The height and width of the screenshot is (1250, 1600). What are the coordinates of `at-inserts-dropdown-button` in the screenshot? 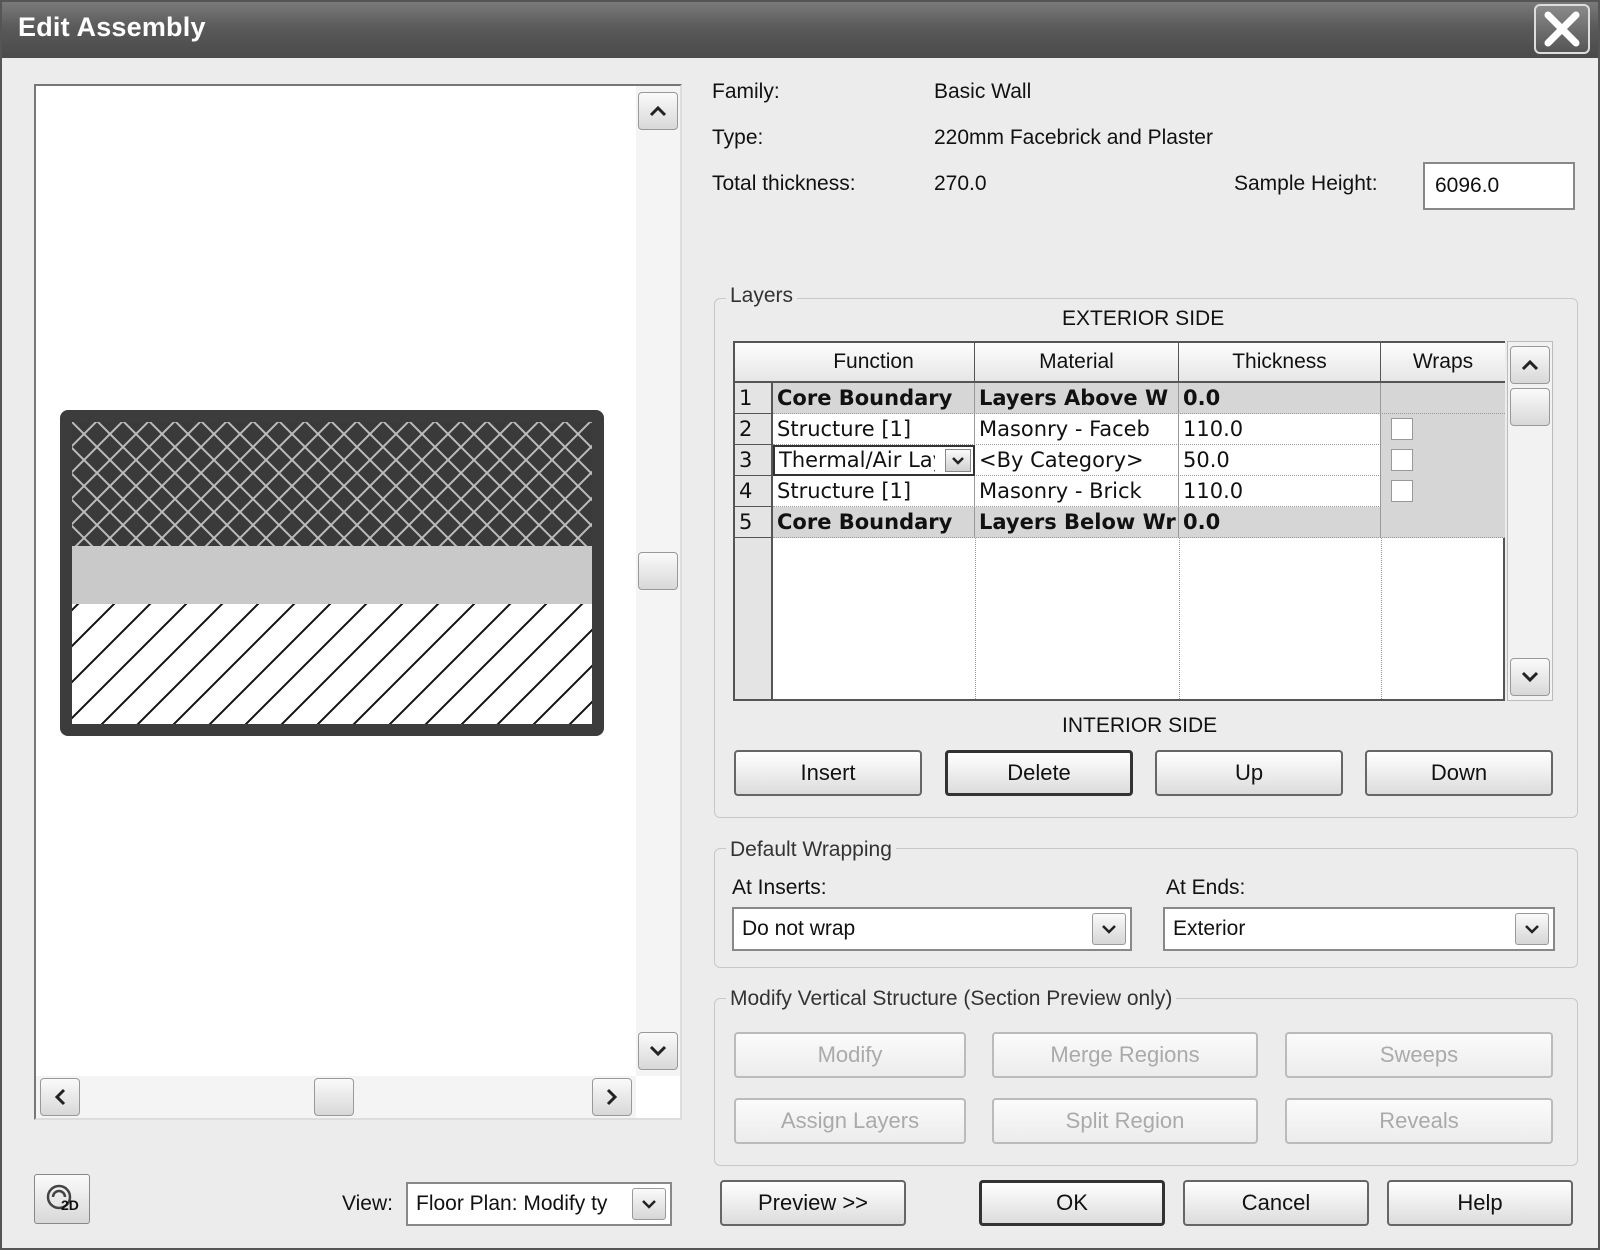 It's located at (1109, 929).